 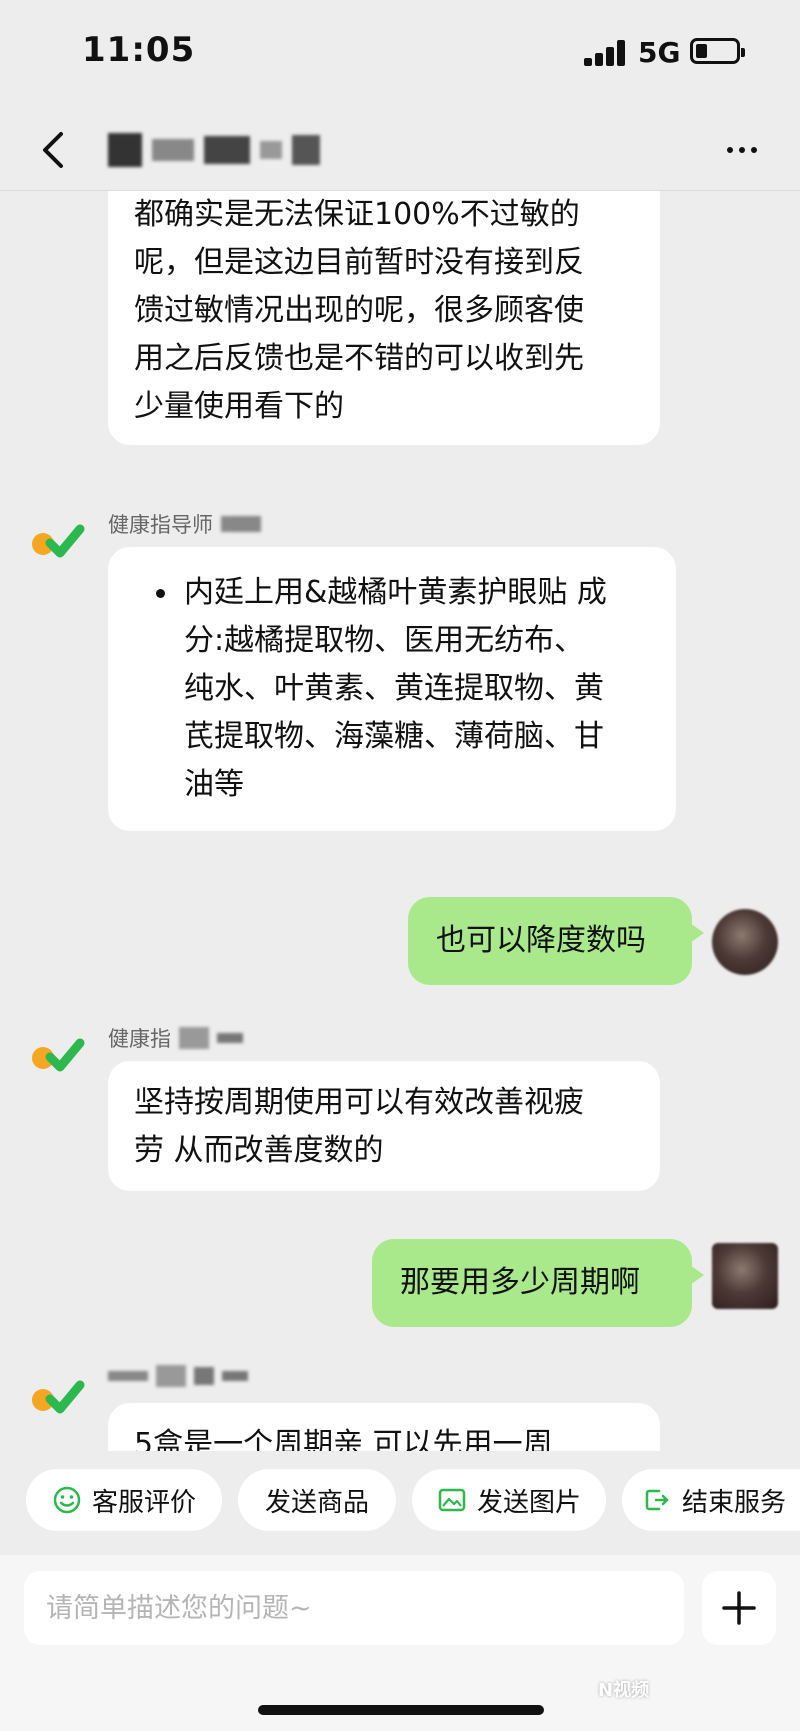 What do you see at coordinates (541, 940) in the screenshot?
I see `message-text: 也可以降度数吗` at bounding box center [541, 940].